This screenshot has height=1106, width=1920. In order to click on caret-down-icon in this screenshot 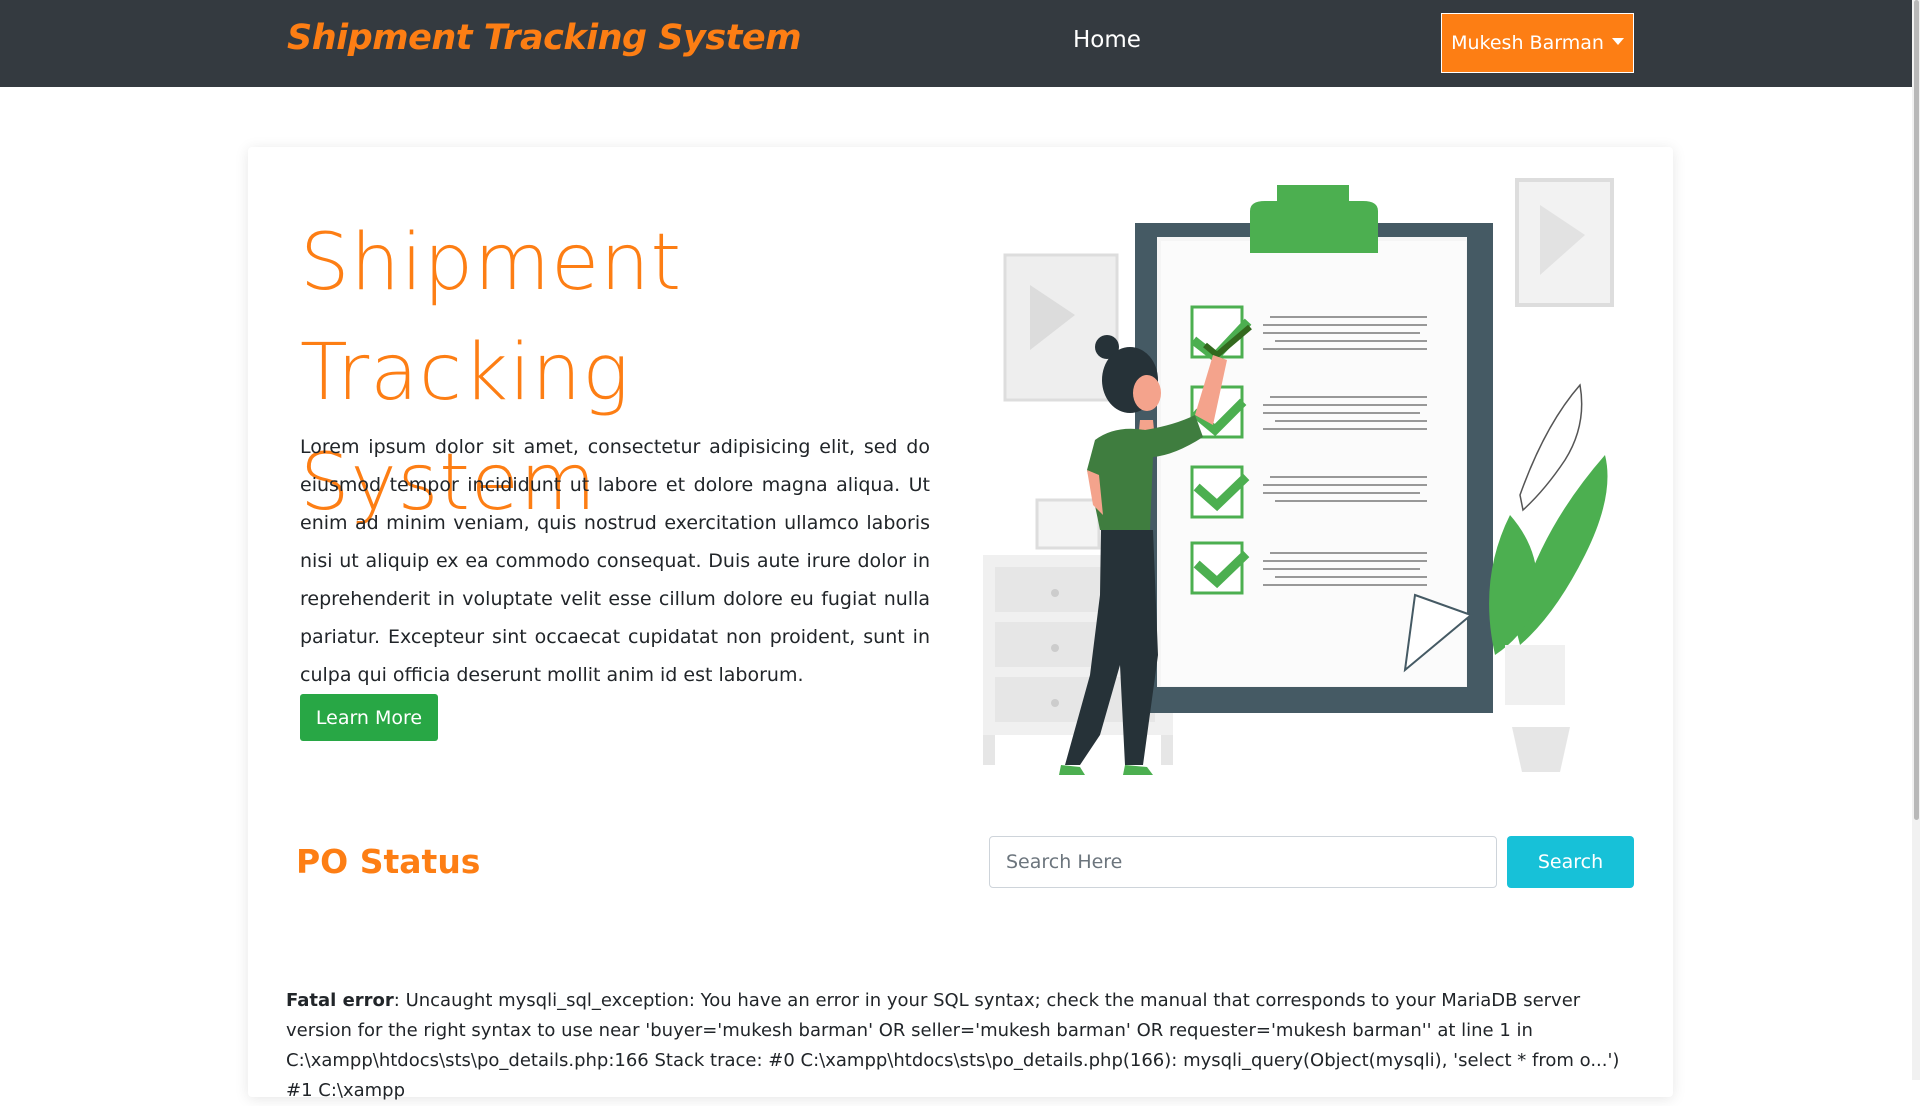, I will do `click(1617, 41)`.